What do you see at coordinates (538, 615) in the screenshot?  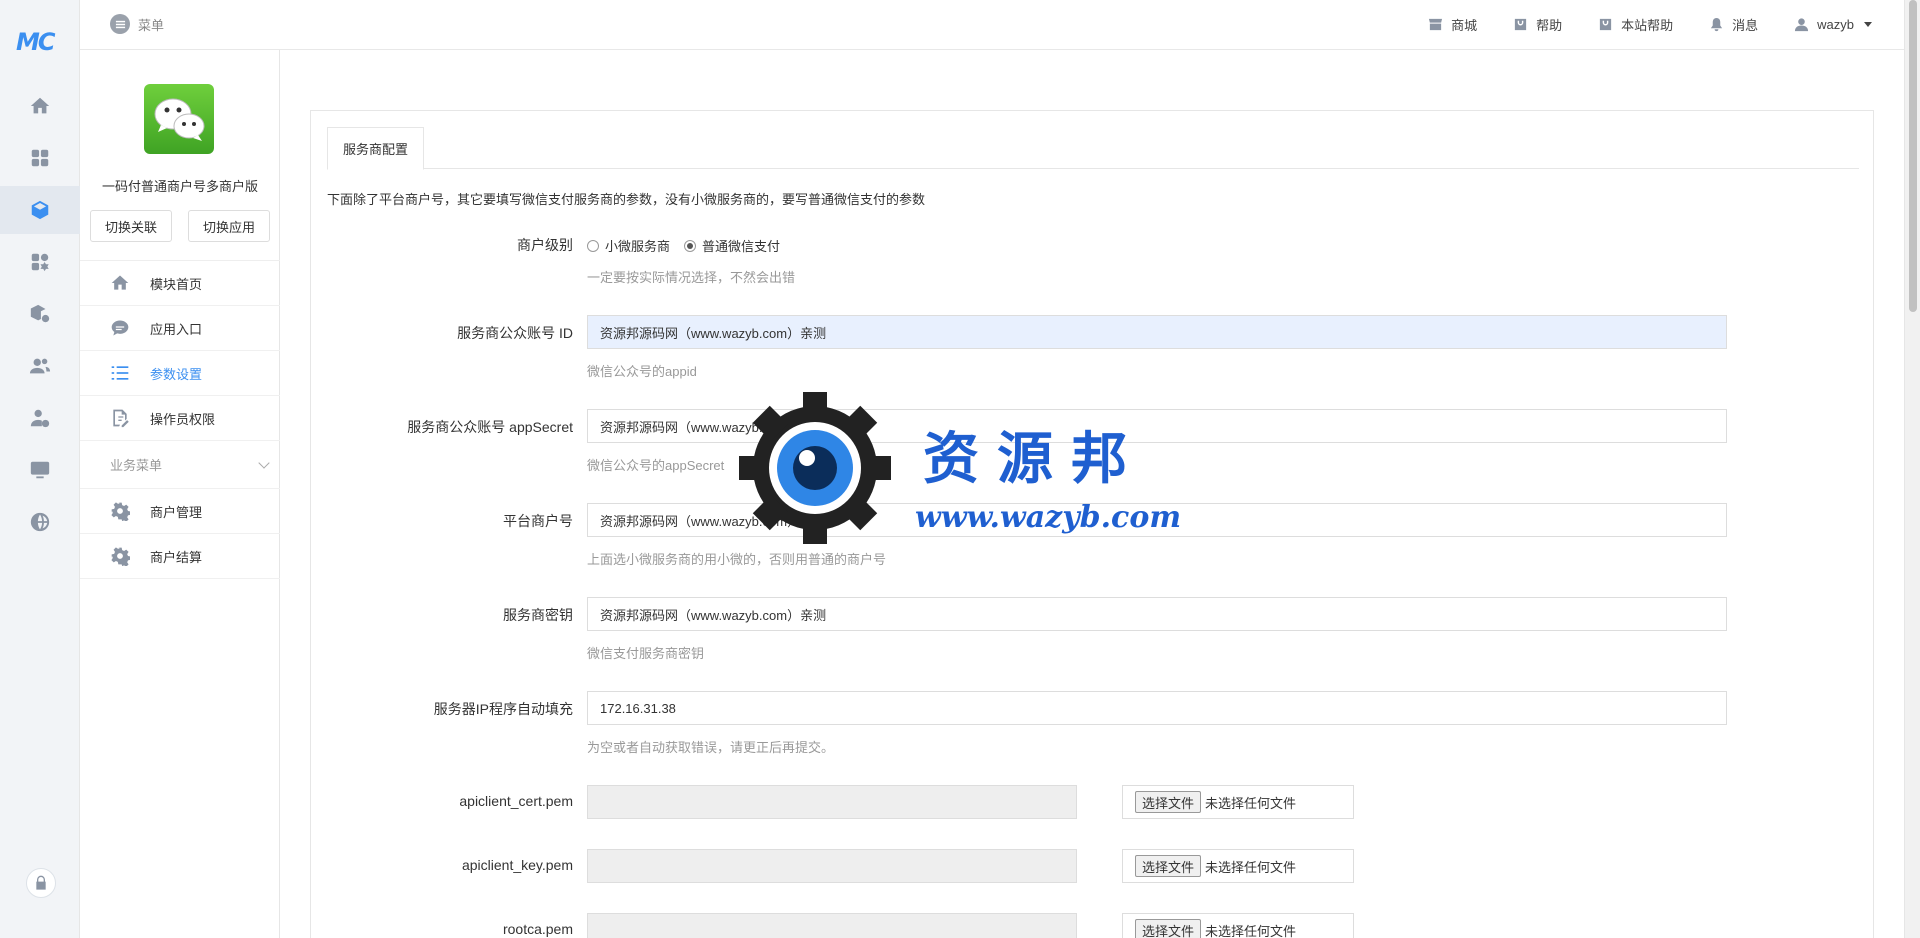 I see `provider-key-label: 服务商密钥` at bounding box center [538, 615].